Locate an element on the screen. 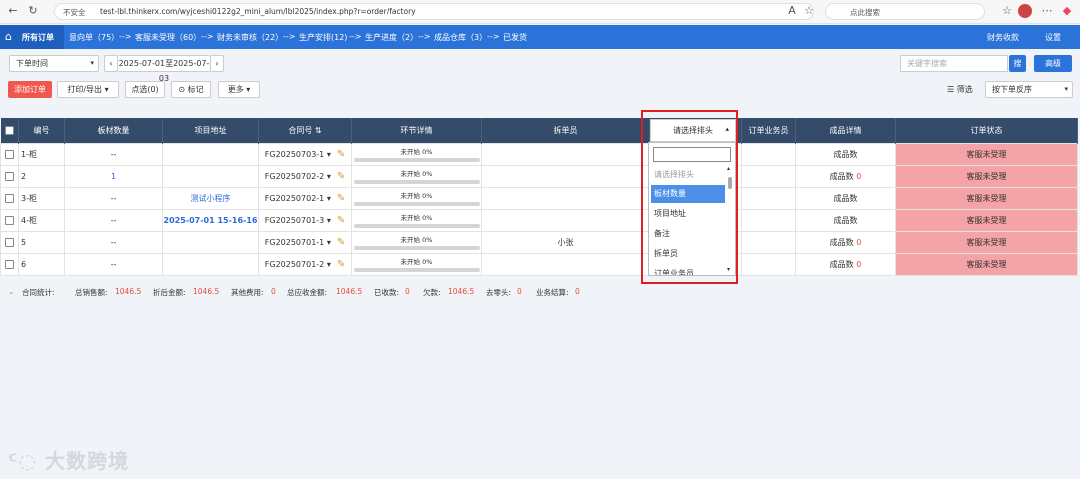 This screenshot has height=479, width=1080. product-label: 成品数 is located at coordinates (845, 198).